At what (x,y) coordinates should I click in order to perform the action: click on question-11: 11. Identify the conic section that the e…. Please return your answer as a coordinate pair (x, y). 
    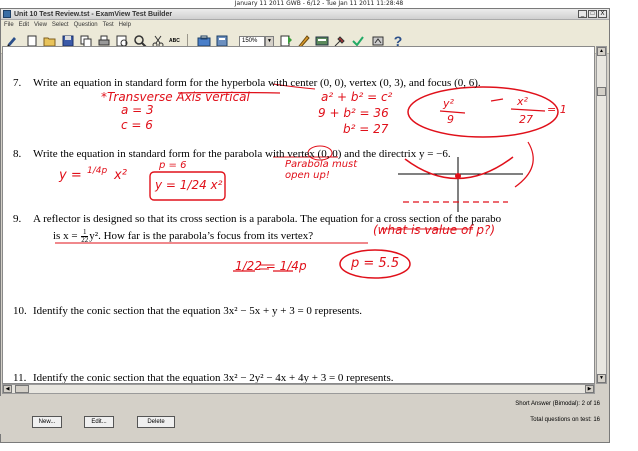
    Looking at the image, I should click on (203, 378).